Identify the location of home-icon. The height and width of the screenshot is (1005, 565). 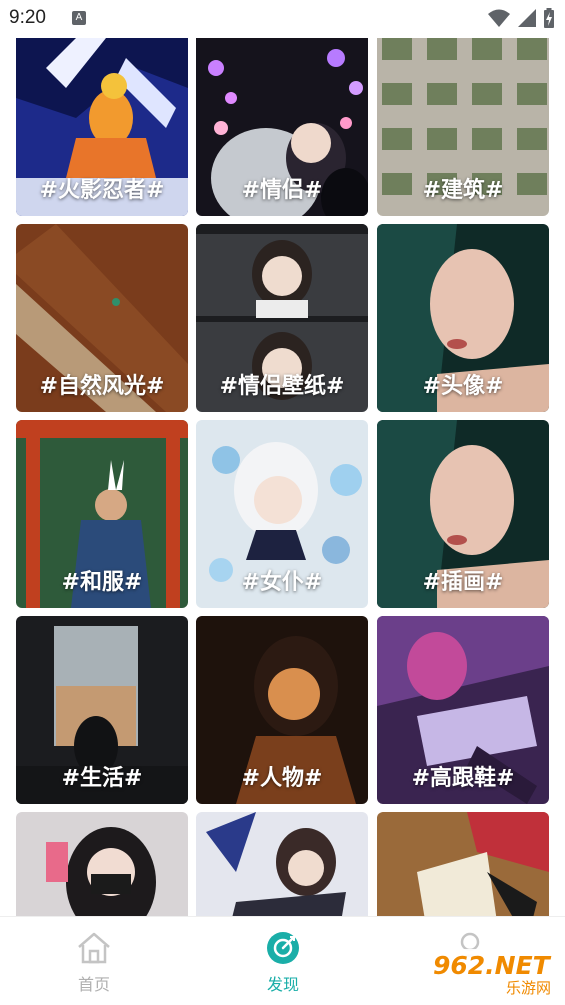
(94, 948).